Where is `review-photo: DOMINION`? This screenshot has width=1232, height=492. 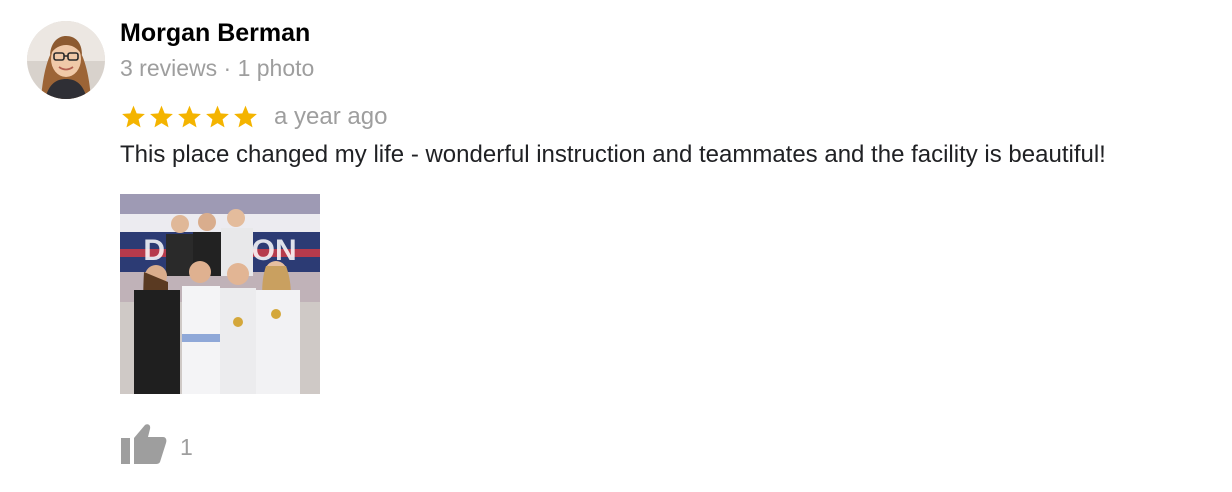 review-photo: DOMINION is located at coordinates (220, 294).